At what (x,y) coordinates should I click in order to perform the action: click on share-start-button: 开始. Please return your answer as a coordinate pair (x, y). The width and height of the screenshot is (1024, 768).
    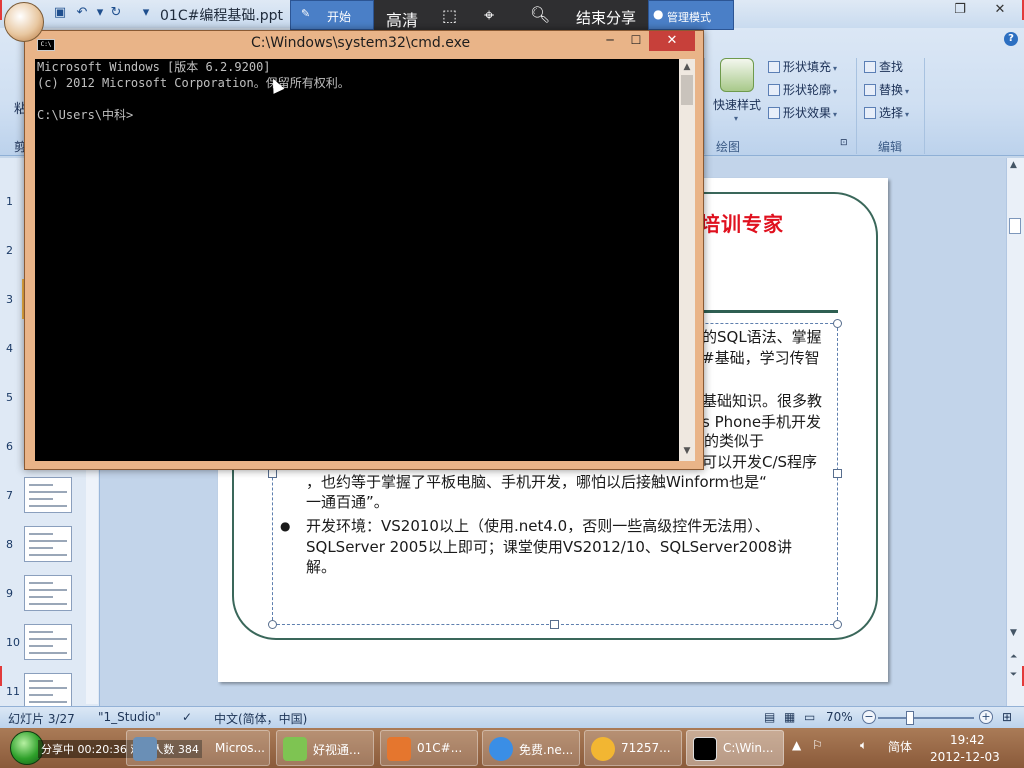
    Looking at the image, I should click on (339, 16).